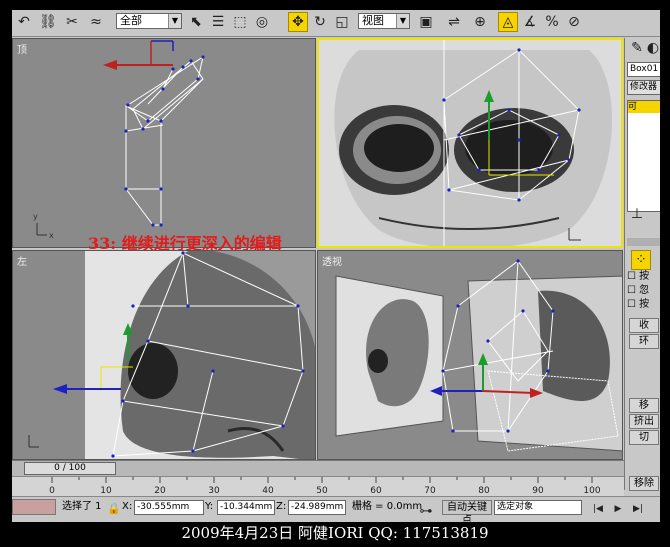 The image size is (670, 547). Describe the element at coordinates (644, 341) in the screenshot. I see `ring-button: 环` at that location.